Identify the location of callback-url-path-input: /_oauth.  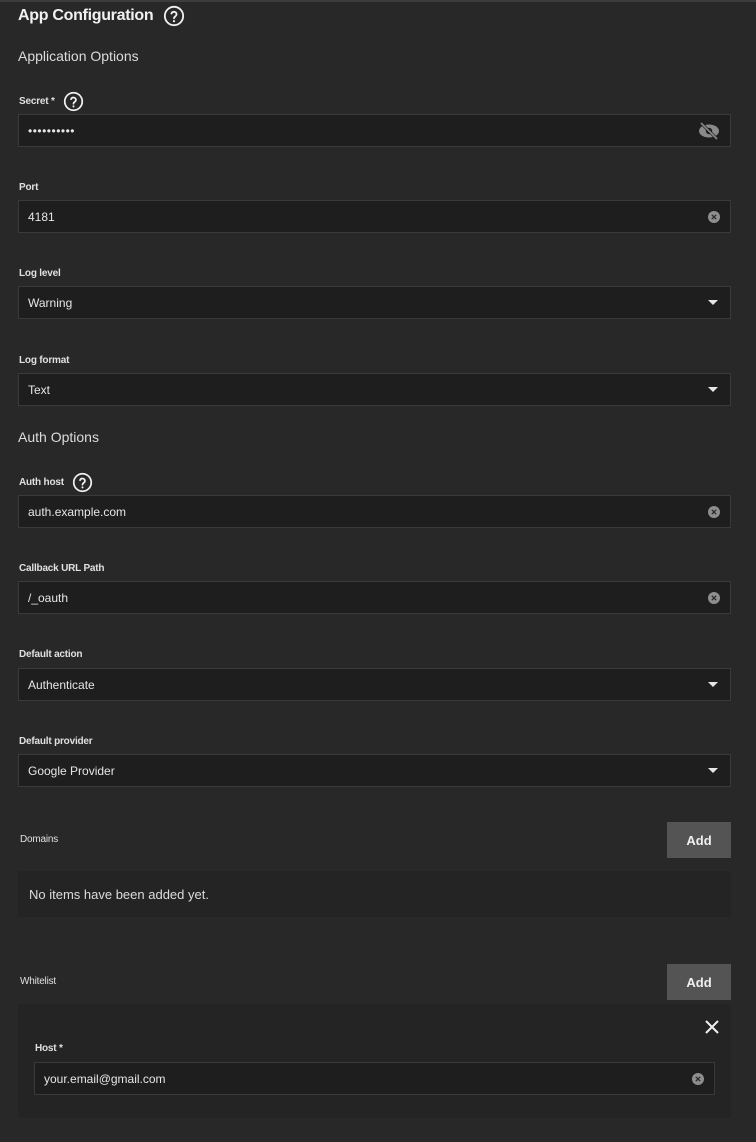
(374, 597).